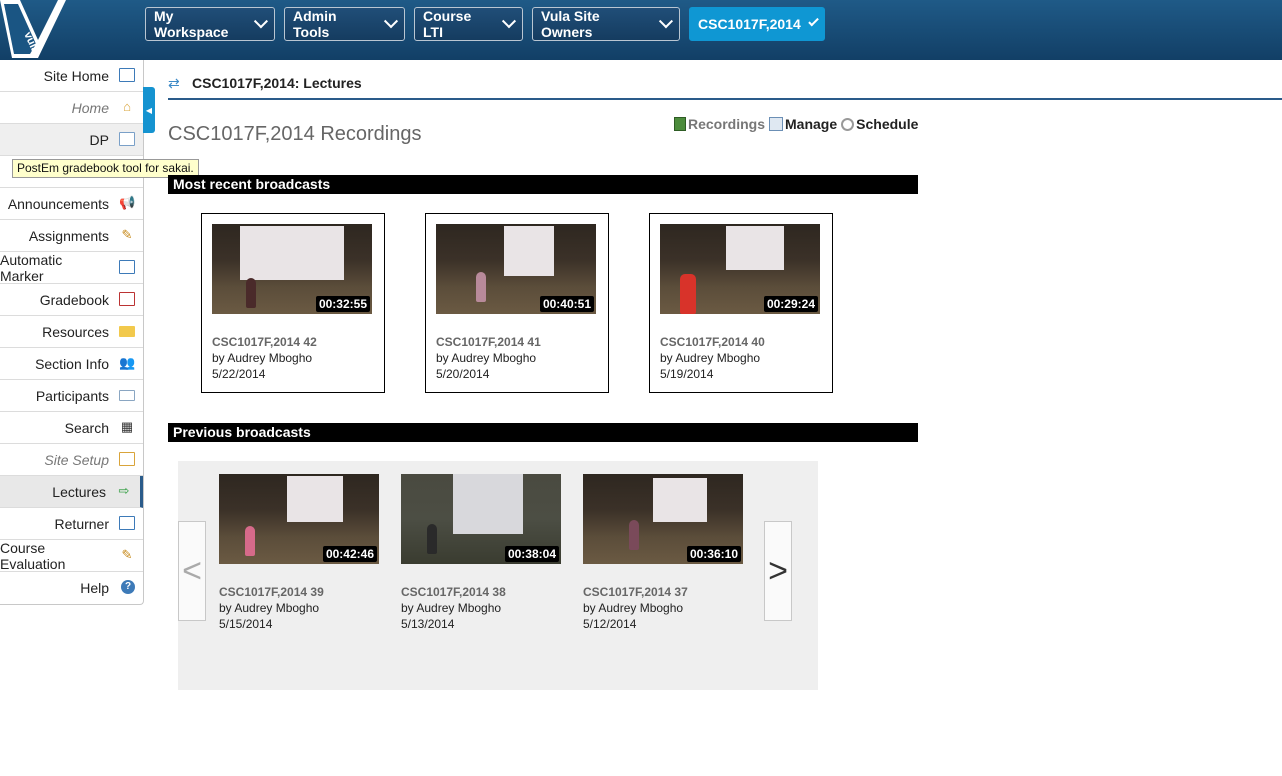  Describe the element at coordinates (127, 426) in the screenshot. I see `binoculars-icon: ▦` at that location.